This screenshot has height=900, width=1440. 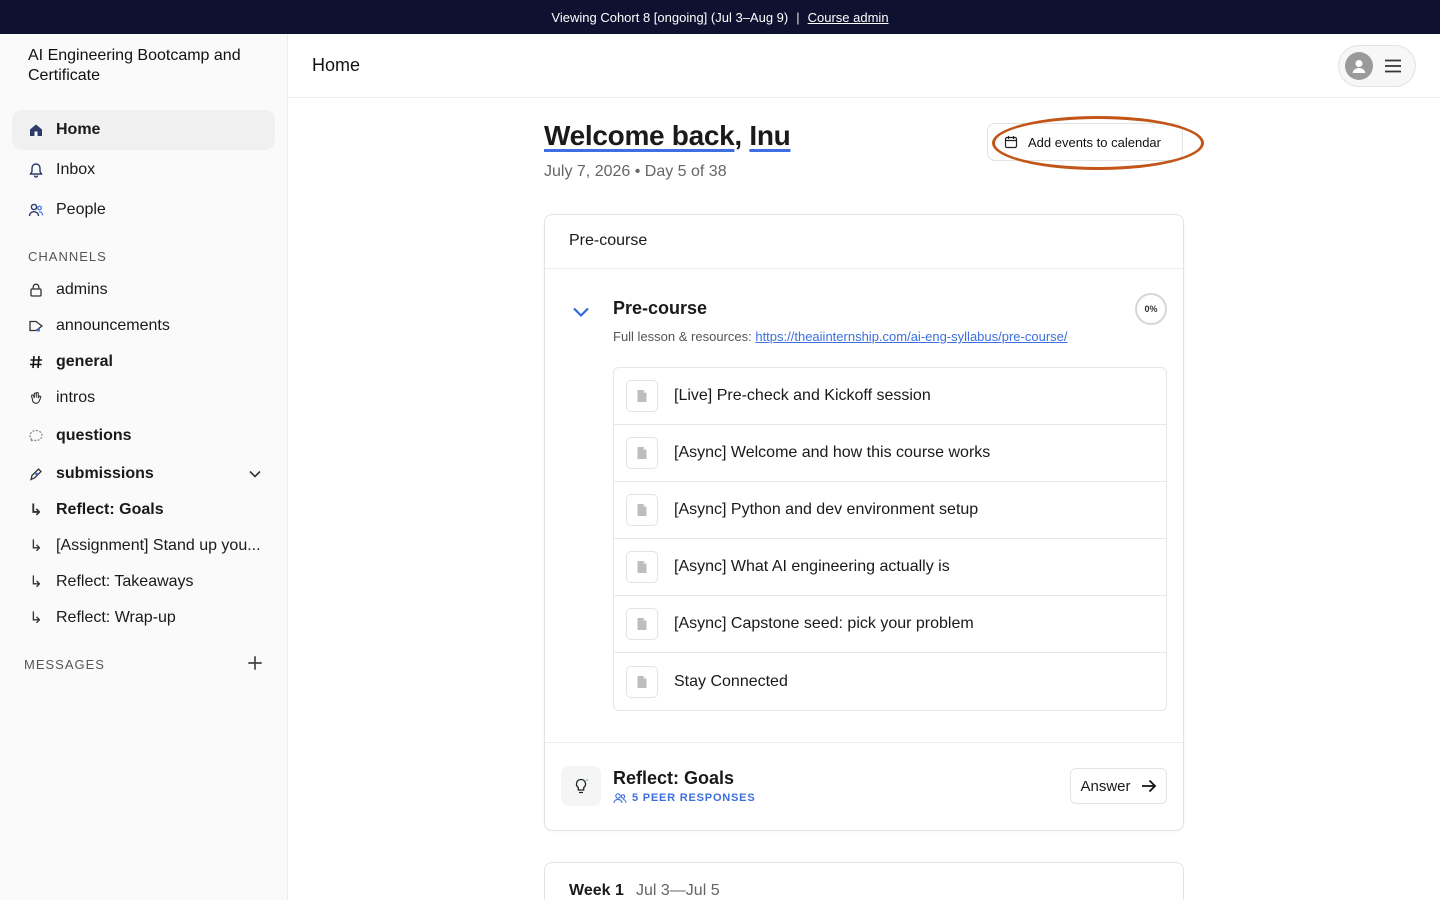 I want to click on card-divider, so click(x=864, y=742).